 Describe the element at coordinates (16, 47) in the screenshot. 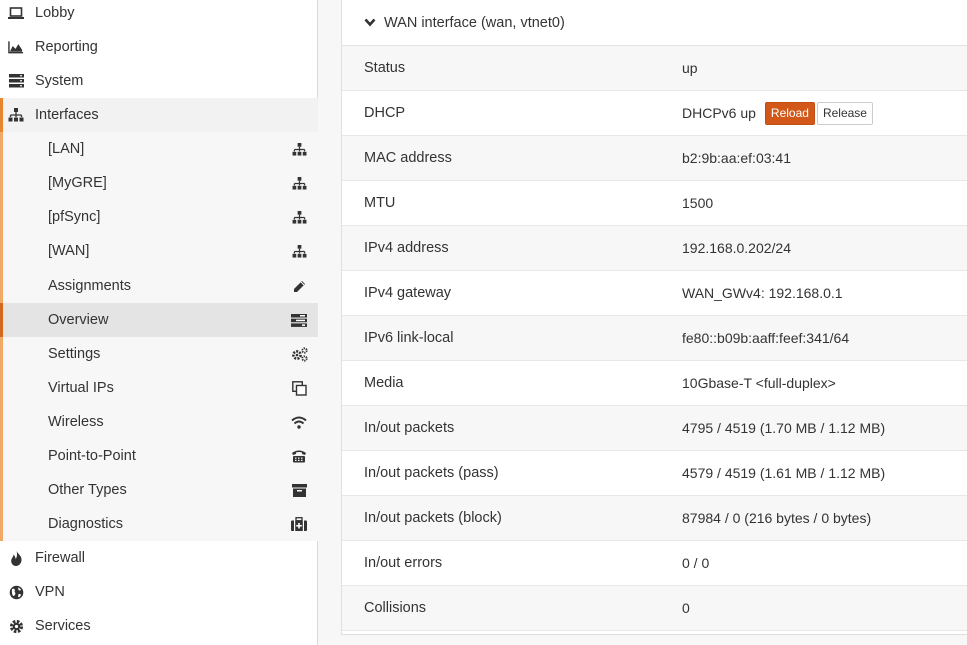

I see `area-chart-icon` at that location.